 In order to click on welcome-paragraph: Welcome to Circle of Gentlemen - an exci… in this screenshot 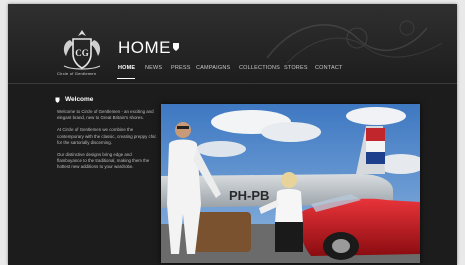, I will do `click(105, 115)`.